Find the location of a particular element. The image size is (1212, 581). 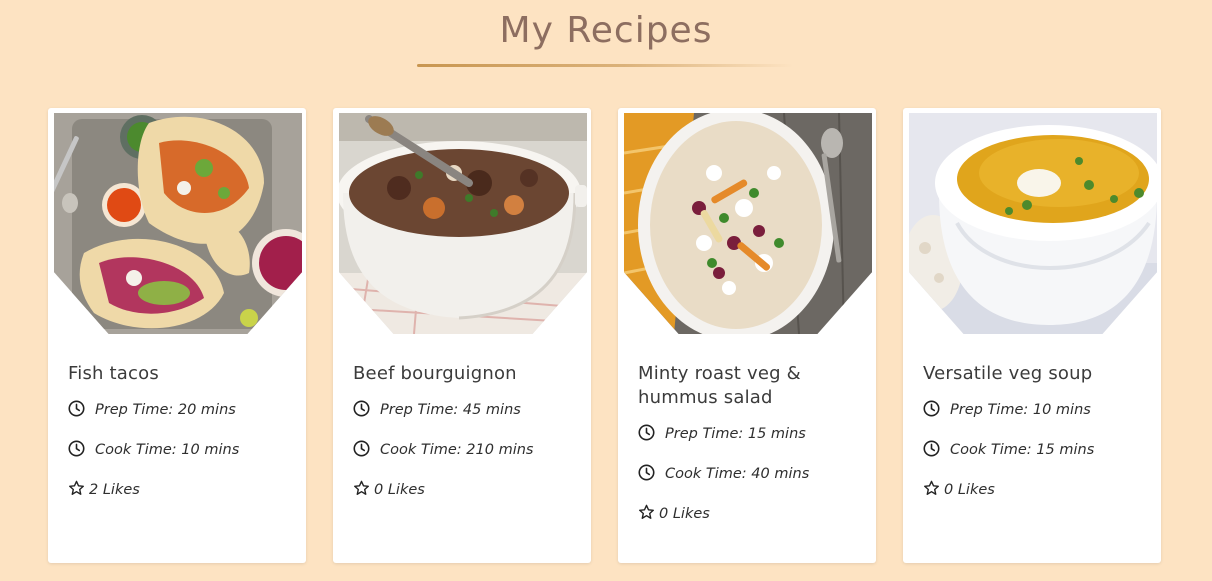

recipe-name: Versatile veg soup is located at coordinates (1033, 374).